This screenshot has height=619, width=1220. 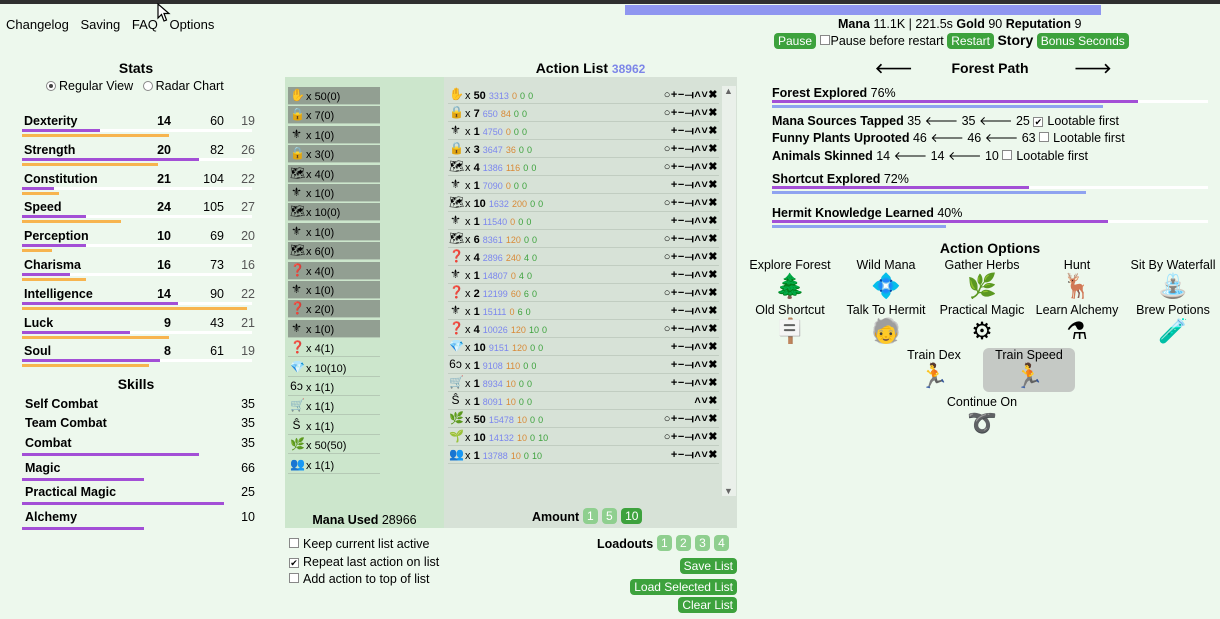 What do you see at coordinates (1015, 40) in the screenshot?
I see `story-link: Story` at bounding box center [1015, 40].